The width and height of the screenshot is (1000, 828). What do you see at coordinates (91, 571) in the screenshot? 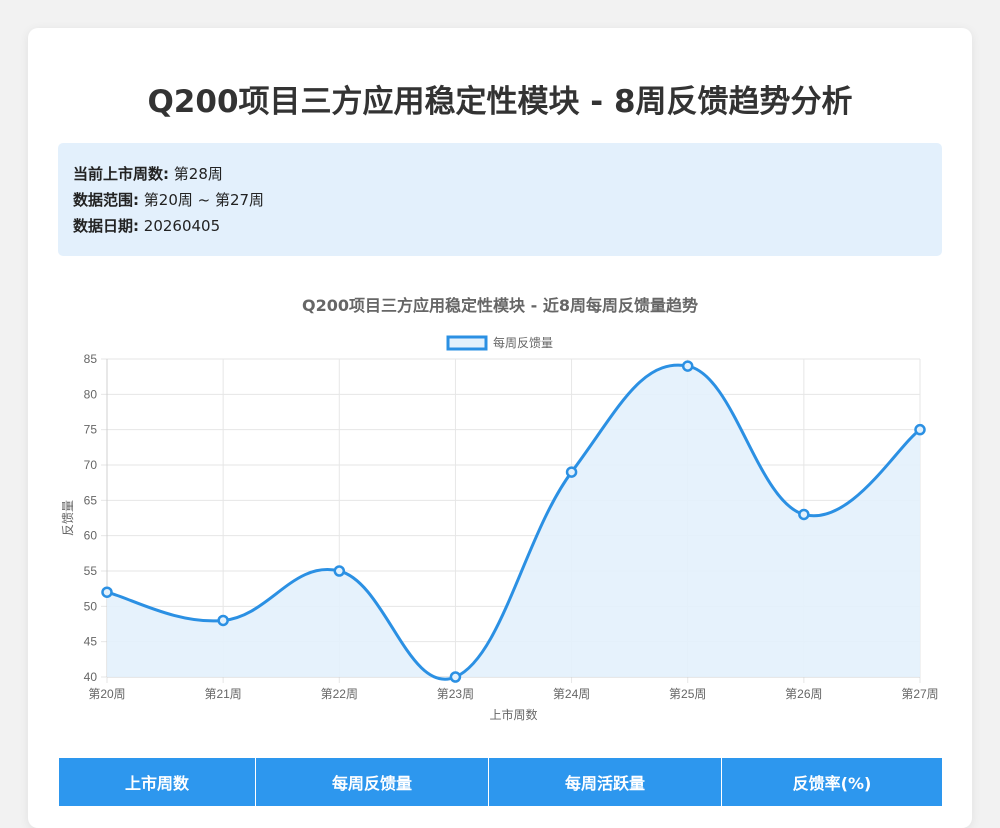
I see `y-tick-label: 55` at bounding box center [91, 571].